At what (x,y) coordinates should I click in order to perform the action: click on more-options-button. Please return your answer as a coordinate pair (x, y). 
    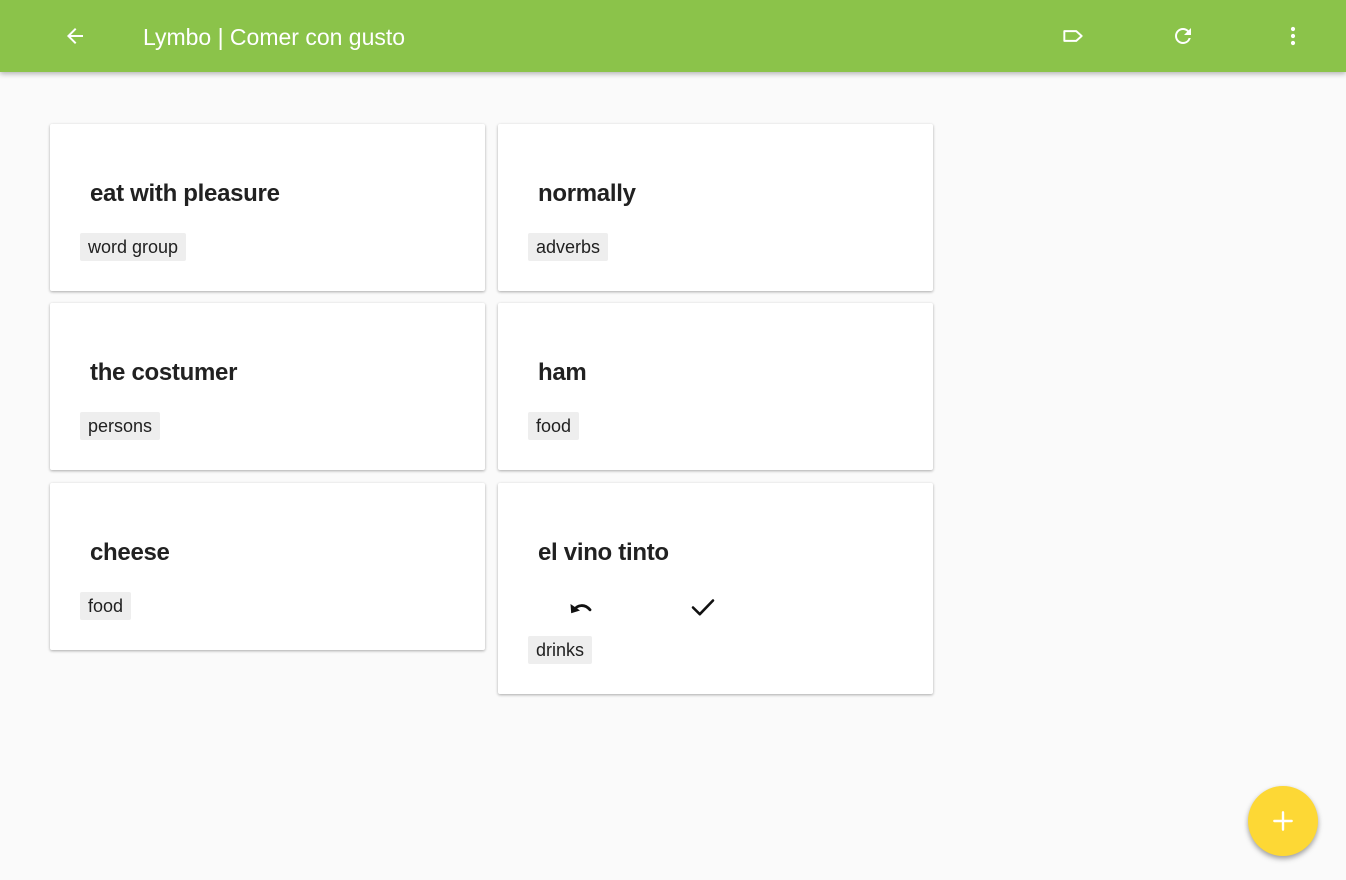
    Looking at the image, I should click on (1293, 36).